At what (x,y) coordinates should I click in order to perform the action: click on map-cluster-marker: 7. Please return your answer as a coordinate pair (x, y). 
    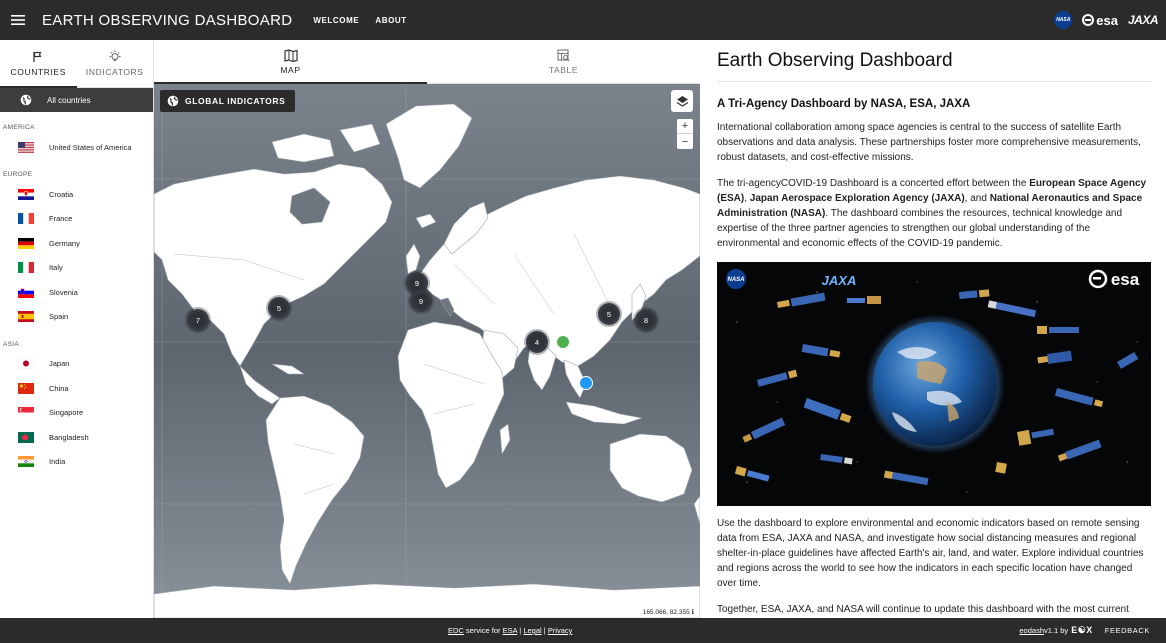
    Looking at the image, I should click on (198, 320).